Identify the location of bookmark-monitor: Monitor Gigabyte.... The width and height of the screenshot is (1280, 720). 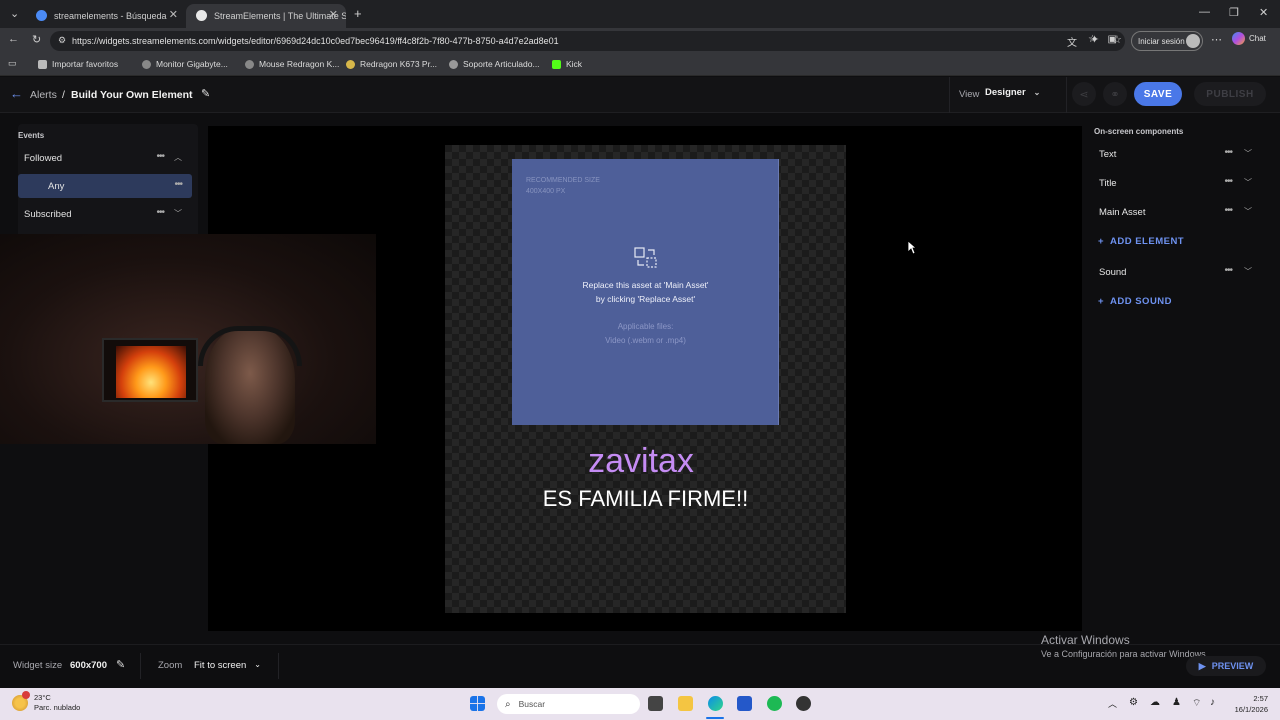
(185, 64).